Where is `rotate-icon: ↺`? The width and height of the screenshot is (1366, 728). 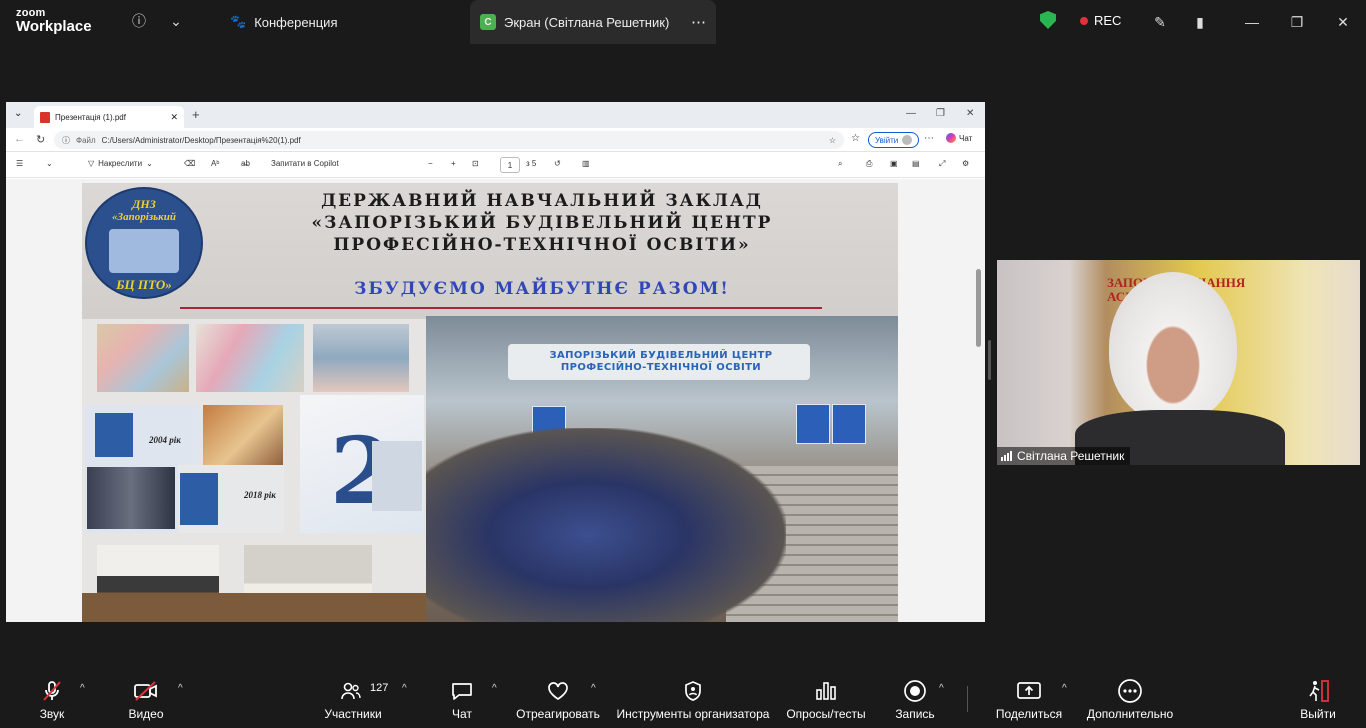 rotate-icon: ↺ is located at coordinates (557, 163).